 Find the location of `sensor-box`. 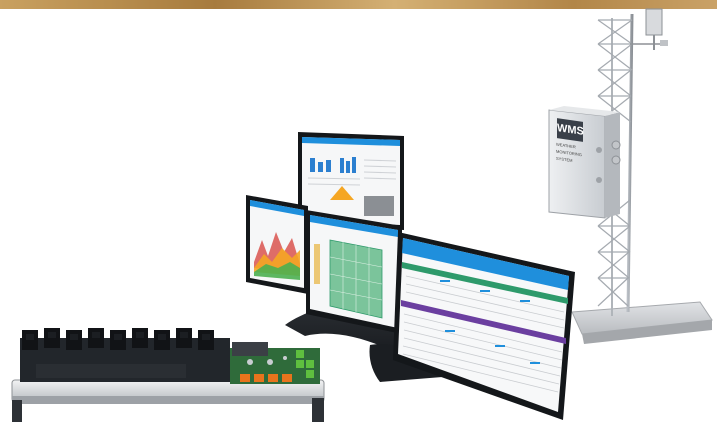

sensor-box is located at coordinates (654, 22).